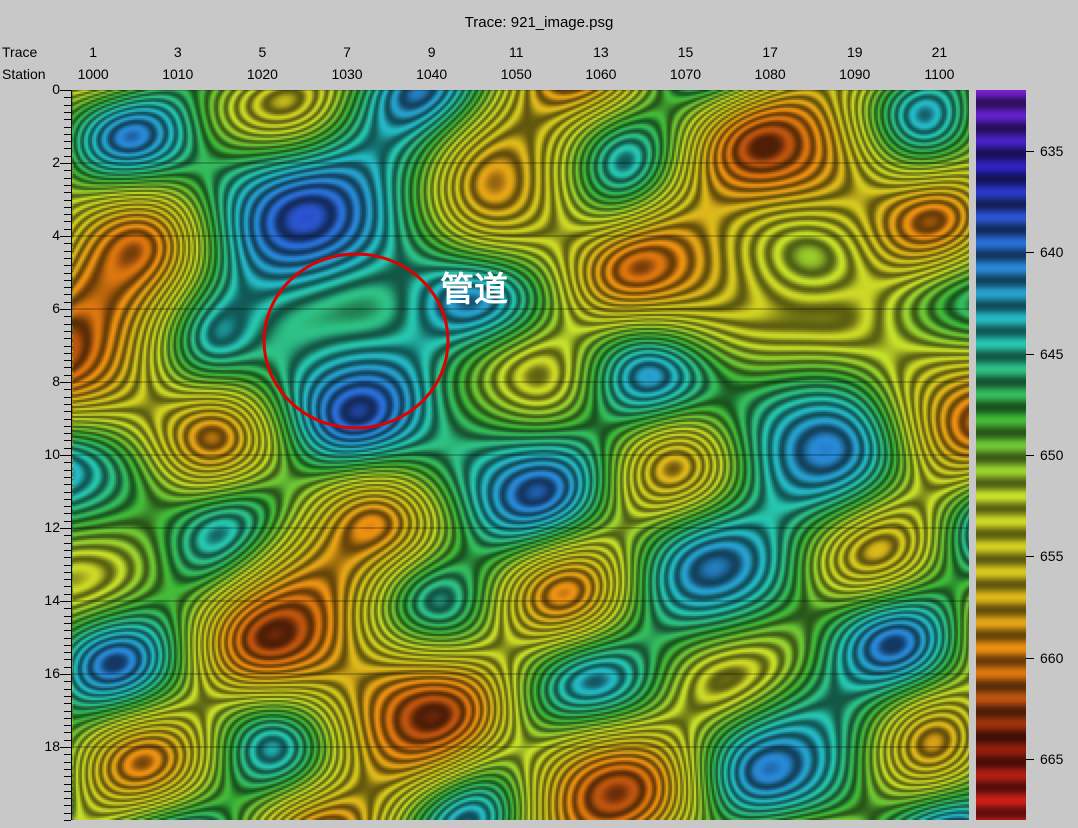 This screenshot has width=1078, height=828. What do you see at coordinates (262, 74) in the screenshot?
I see `station-tick-label: 1020` at bounding box center [262, 74].